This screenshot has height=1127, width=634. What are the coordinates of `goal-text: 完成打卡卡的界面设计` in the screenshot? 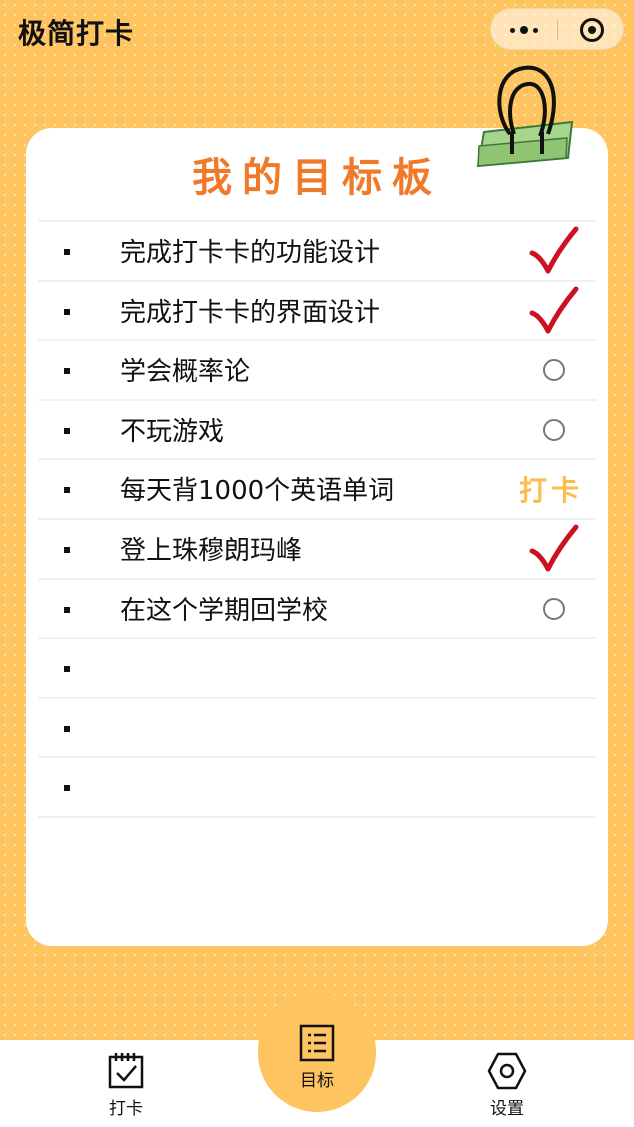 It's located at (250, 312).